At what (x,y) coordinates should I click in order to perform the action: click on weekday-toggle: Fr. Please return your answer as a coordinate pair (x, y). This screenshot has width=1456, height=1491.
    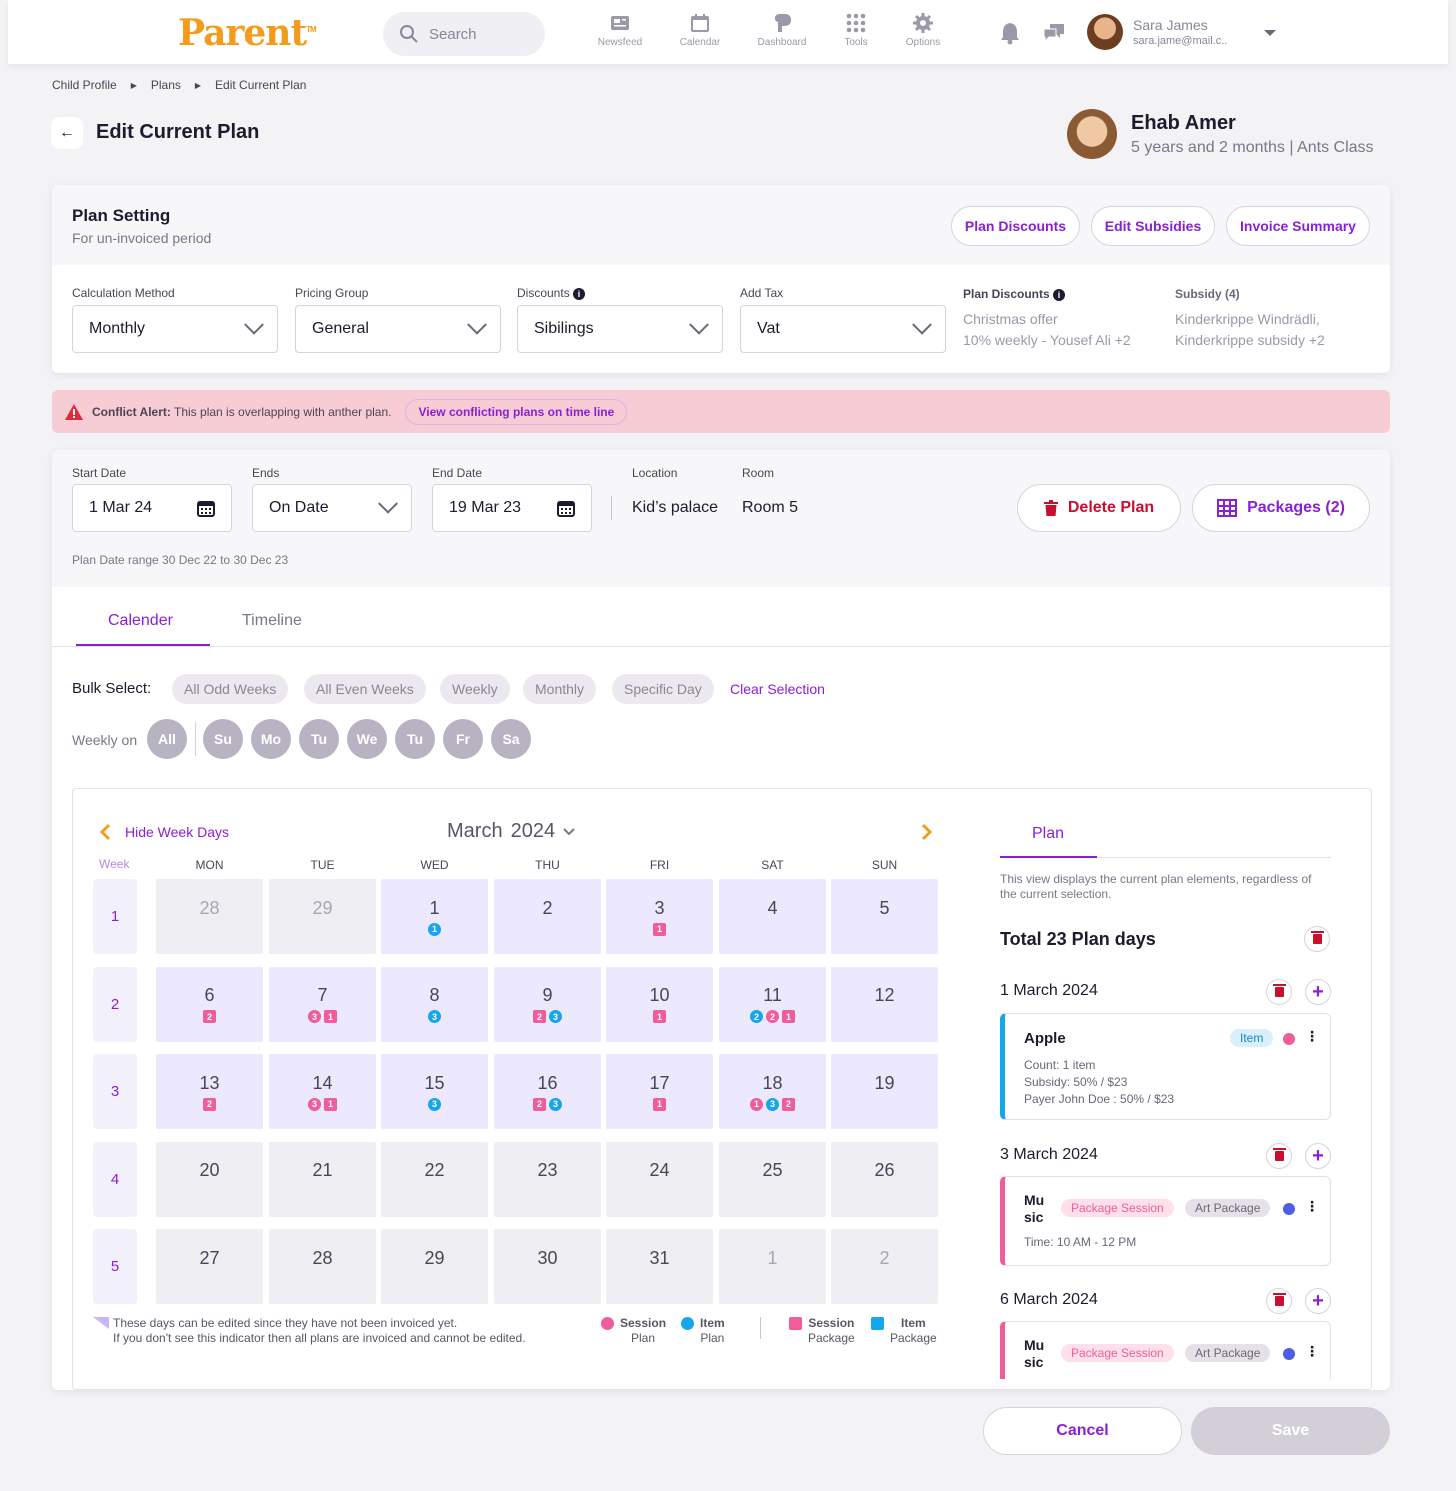
    Looking at the image, I should click on (463, 739).